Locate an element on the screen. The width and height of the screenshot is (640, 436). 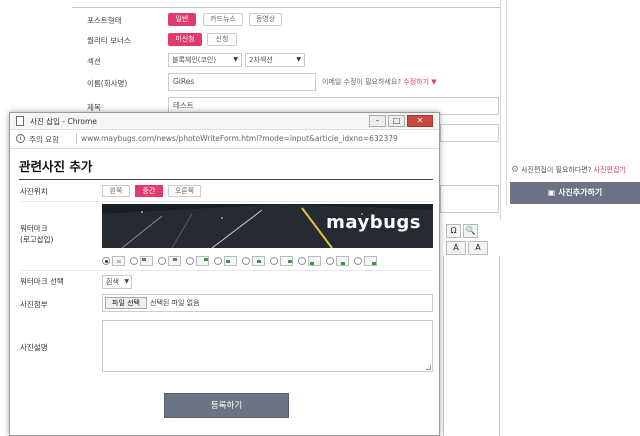
email-hint-text: 이메일 수정이 필요하세요? is located at coordinates (362, 82).